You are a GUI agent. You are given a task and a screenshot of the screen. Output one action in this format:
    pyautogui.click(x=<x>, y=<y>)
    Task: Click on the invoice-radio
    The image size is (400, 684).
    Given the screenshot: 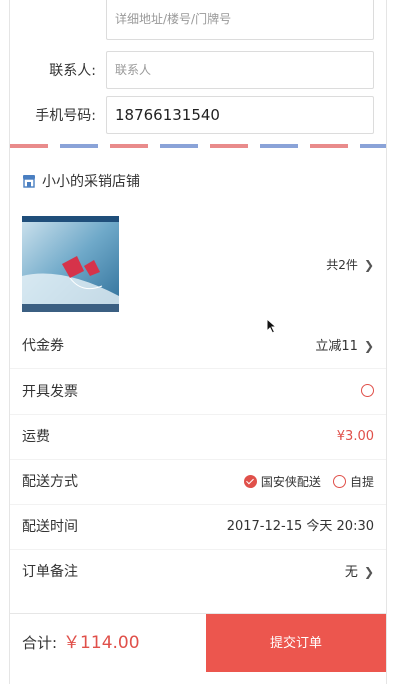 What is the action you would take?
    pyautogui.click(x=367, y=390)
    